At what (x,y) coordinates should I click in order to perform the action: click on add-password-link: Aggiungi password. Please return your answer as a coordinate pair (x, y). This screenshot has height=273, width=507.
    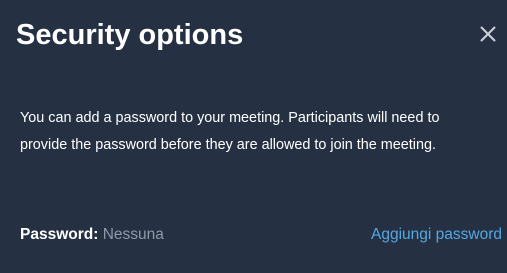
    Looking at the image, I should click on (436, 235).